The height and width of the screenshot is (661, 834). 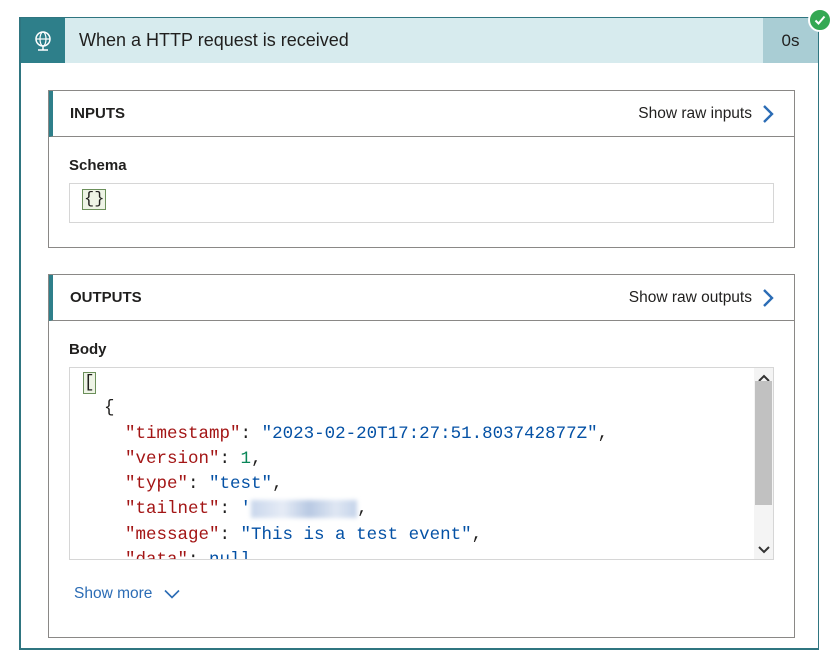 I want to click on show-more-label: Show more, so click(x=113, y=593).